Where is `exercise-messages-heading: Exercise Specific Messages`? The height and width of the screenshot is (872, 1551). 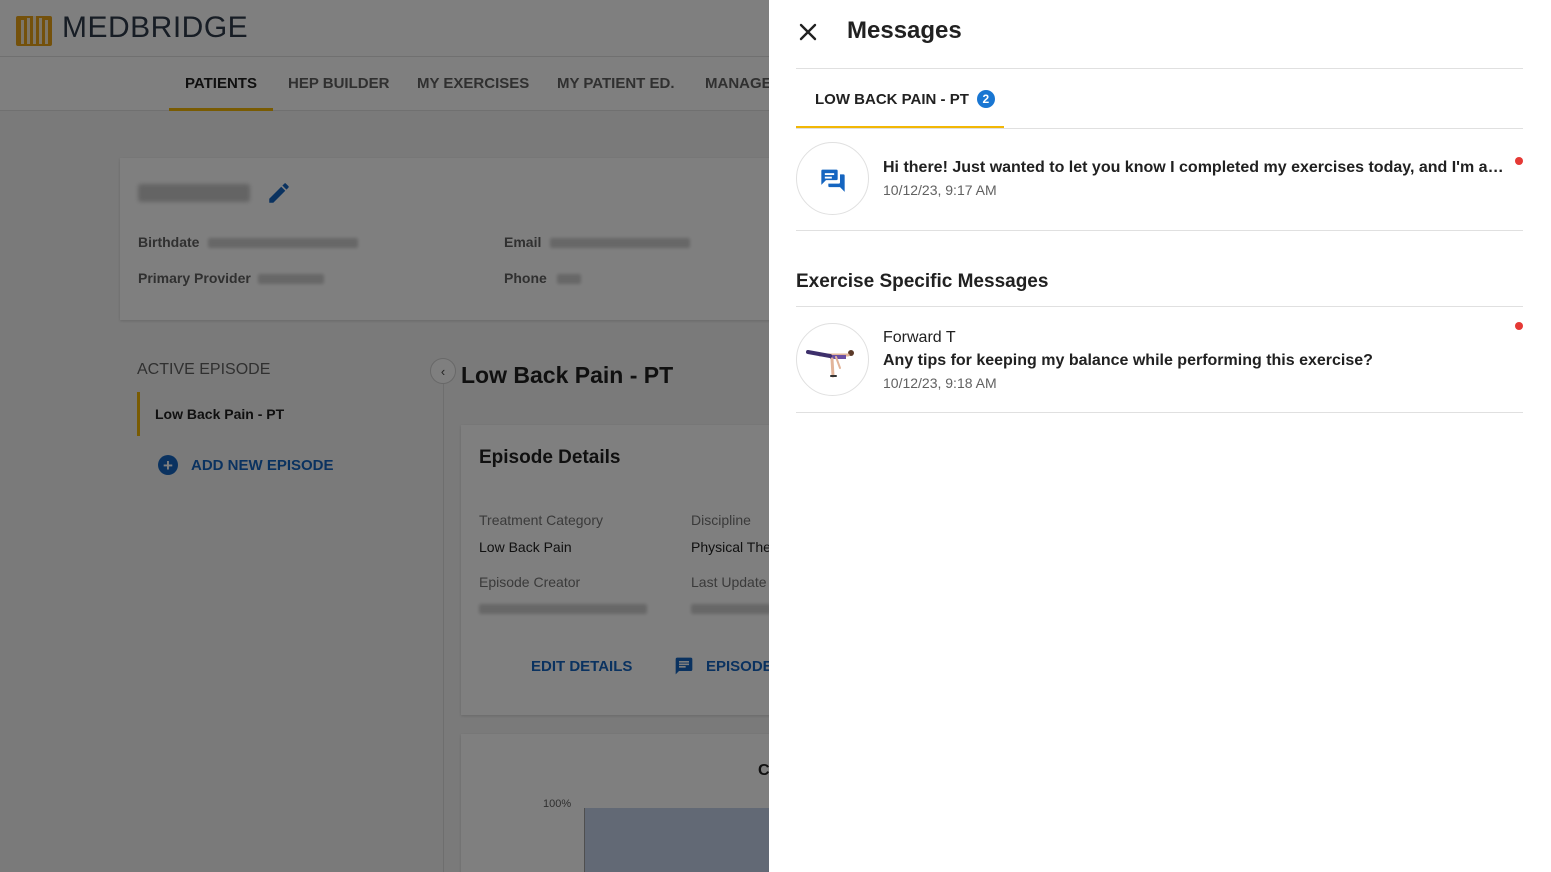 exercise-messages-heading: Exercise Specific Messages is located at coordinates (922, 281).